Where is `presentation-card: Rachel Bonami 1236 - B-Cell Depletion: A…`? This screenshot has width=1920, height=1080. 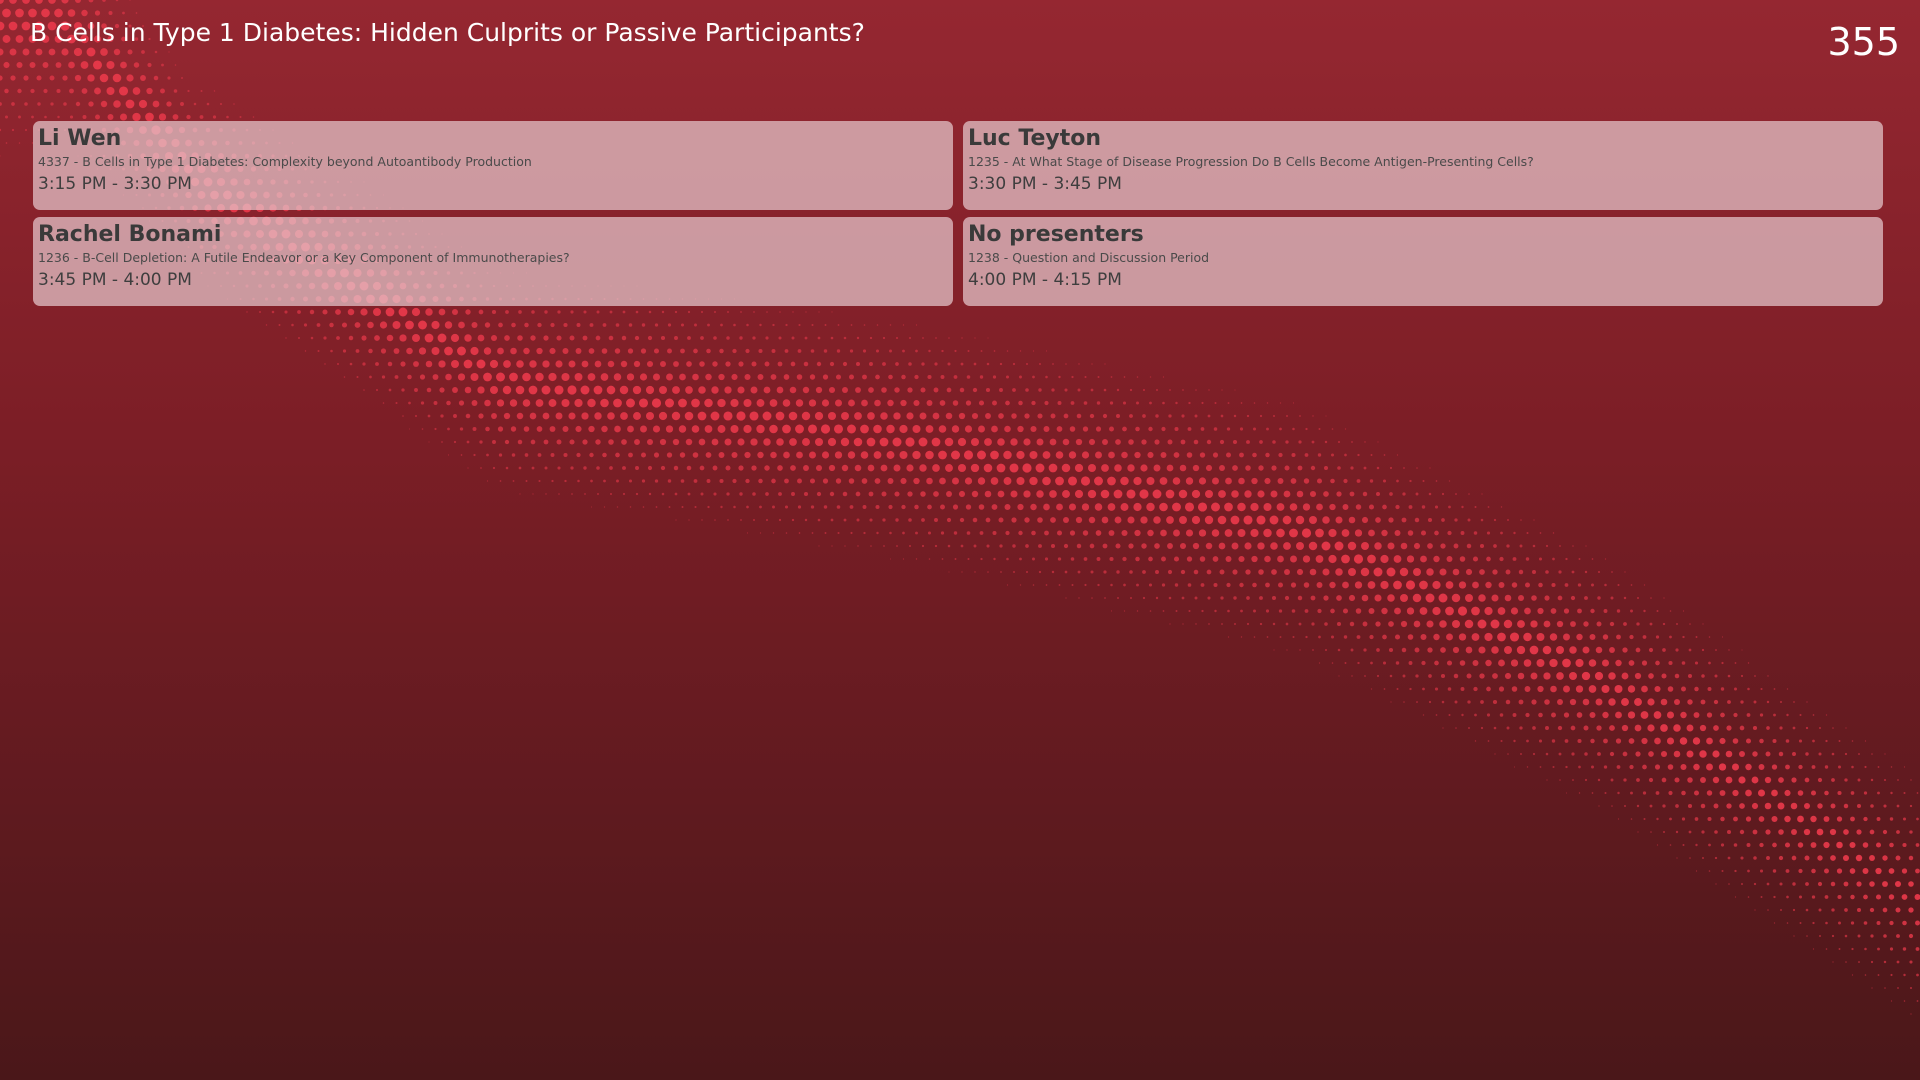
presentation-card: Rachel Bonami 1236 - B-Cell Depletion: A… is located at coordinates (493, 261).